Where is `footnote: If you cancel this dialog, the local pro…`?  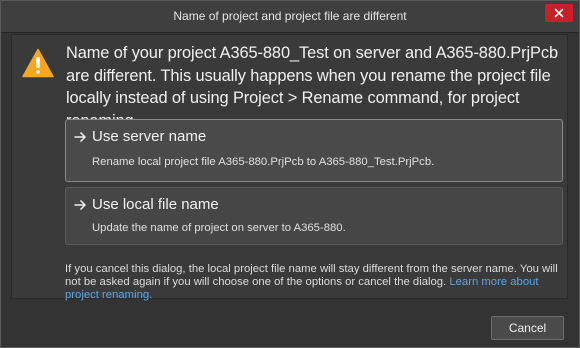
footnote: If you cancel this dialog, the local pro… is located at coordinates (315, 282).